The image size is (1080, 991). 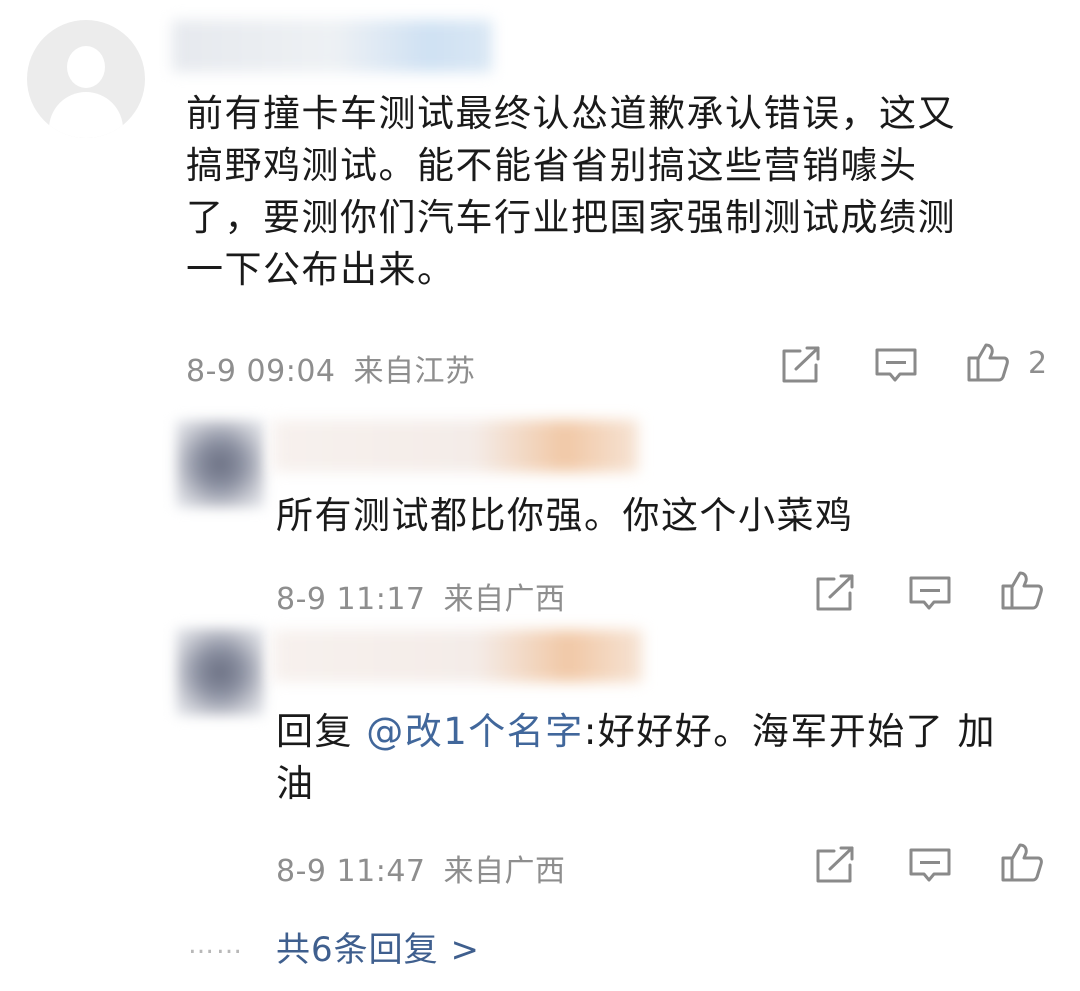 What do you see at coordinates (332, 46) in the screenshot?
I see `username-blurred` at bounding box center [332, 46].